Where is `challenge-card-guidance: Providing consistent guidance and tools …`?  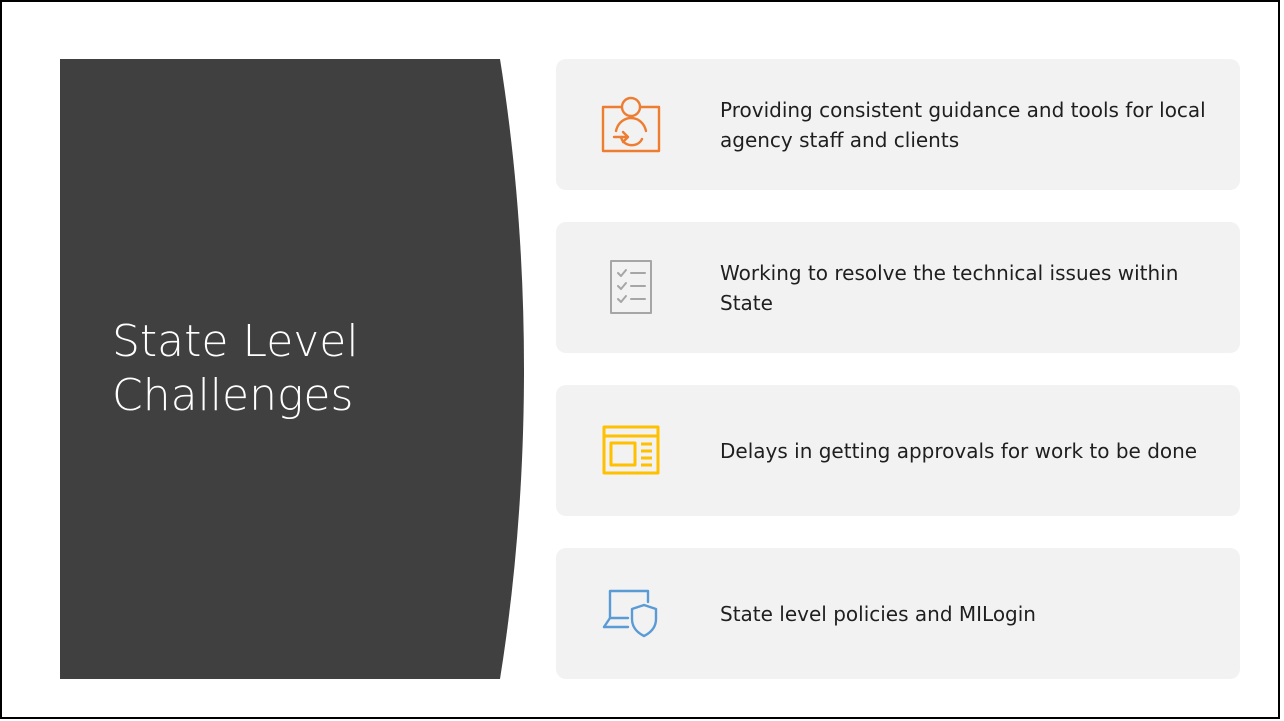
challenge-card-guidance: Providing consistent guidance and tools … is located at coordinates (898, 124).